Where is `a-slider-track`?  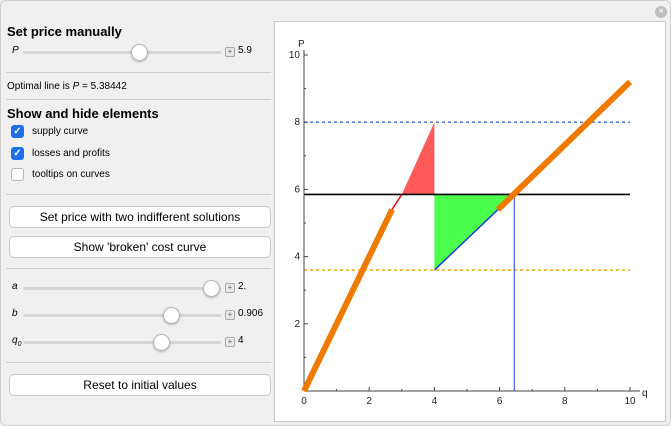
a-slider-track is located at coordinates (122, 288).